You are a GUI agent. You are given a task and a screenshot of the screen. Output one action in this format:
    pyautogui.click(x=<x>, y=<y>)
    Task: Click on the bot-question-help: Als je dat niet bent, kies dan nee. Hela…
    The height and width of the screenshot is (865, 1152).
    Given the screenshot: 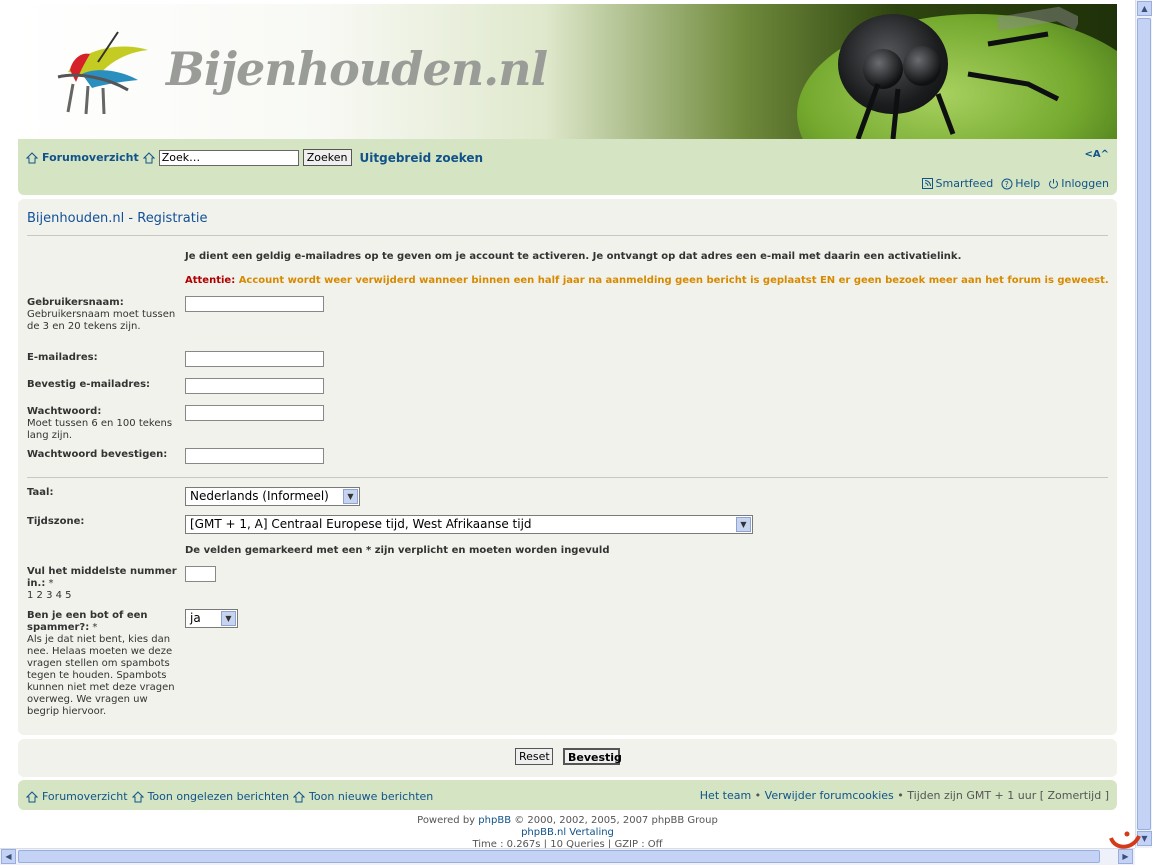 What is the action you would take?
    pyautogui.click(x=101, y=675)
    